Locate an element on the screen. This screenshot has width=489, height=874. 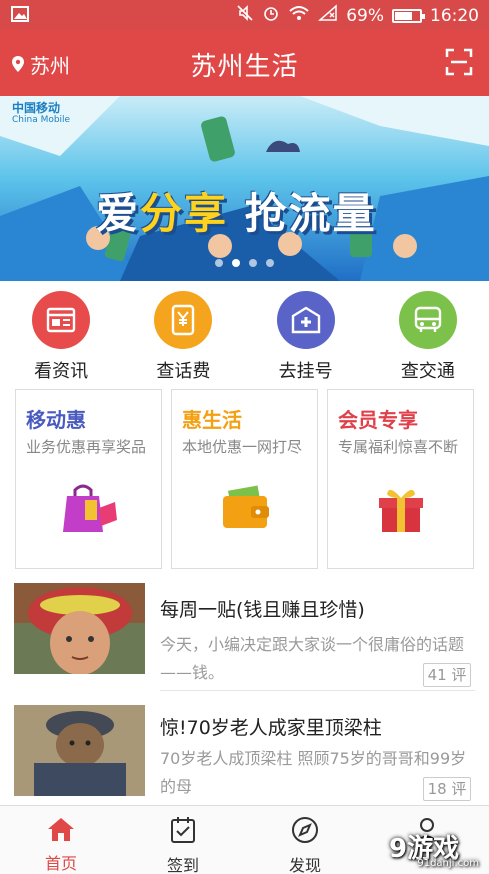
checkin-icon is located at coordinates (183, 832).